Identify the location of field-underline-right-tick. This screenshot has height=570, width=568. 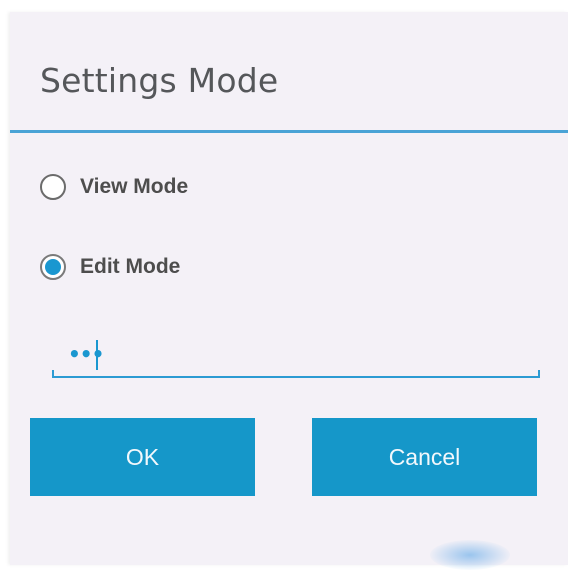
(539, 374).